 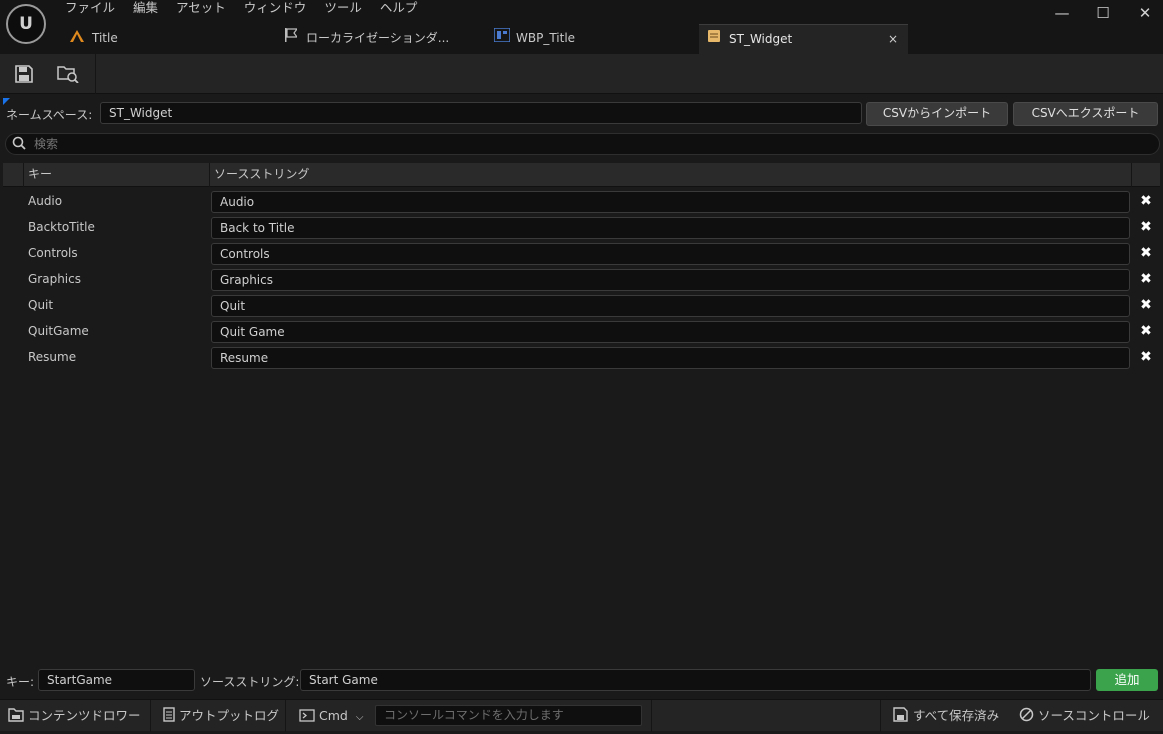 I want to click on table-row: QuitGame Quit Game ✖, so click(x=581, y=332).